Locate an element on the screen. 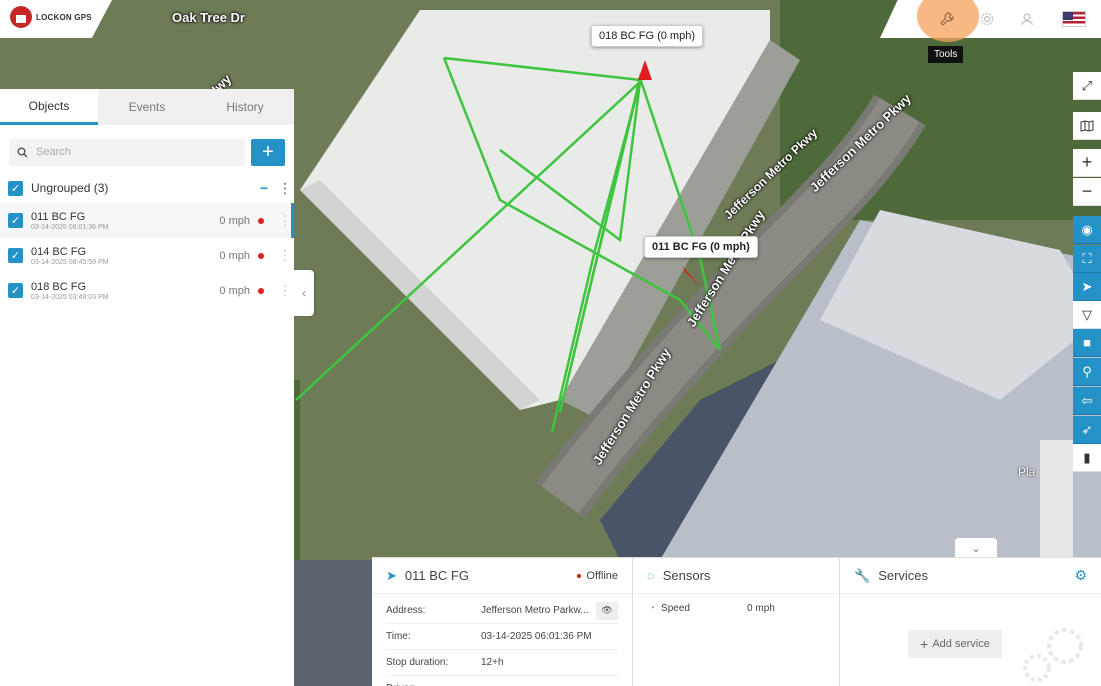 The image size is (1101, 686). search-box is located at coordinates (127, 152).